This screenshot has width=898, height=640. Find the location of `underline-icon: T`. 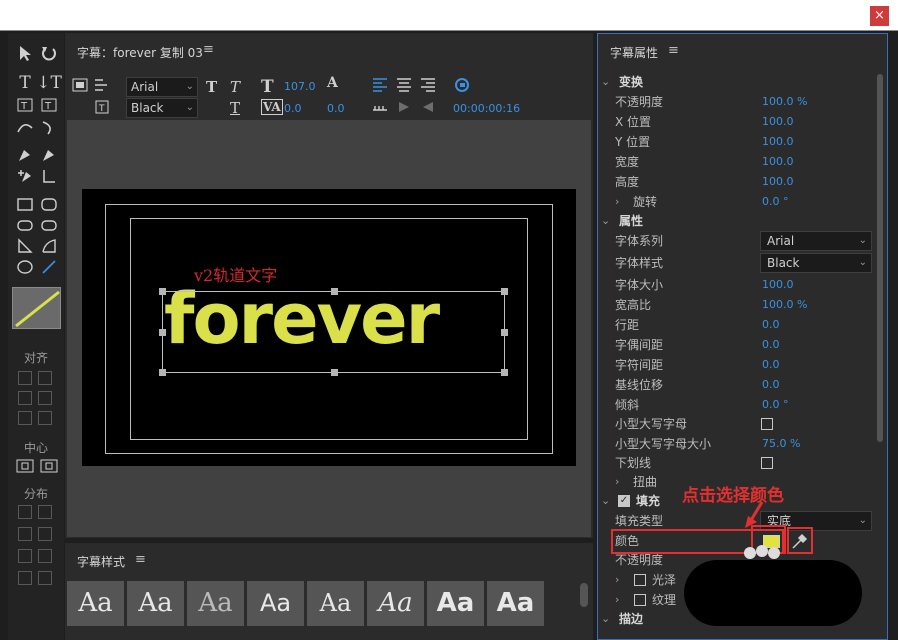

underline-icon: T is located at coordinates (235, 108).